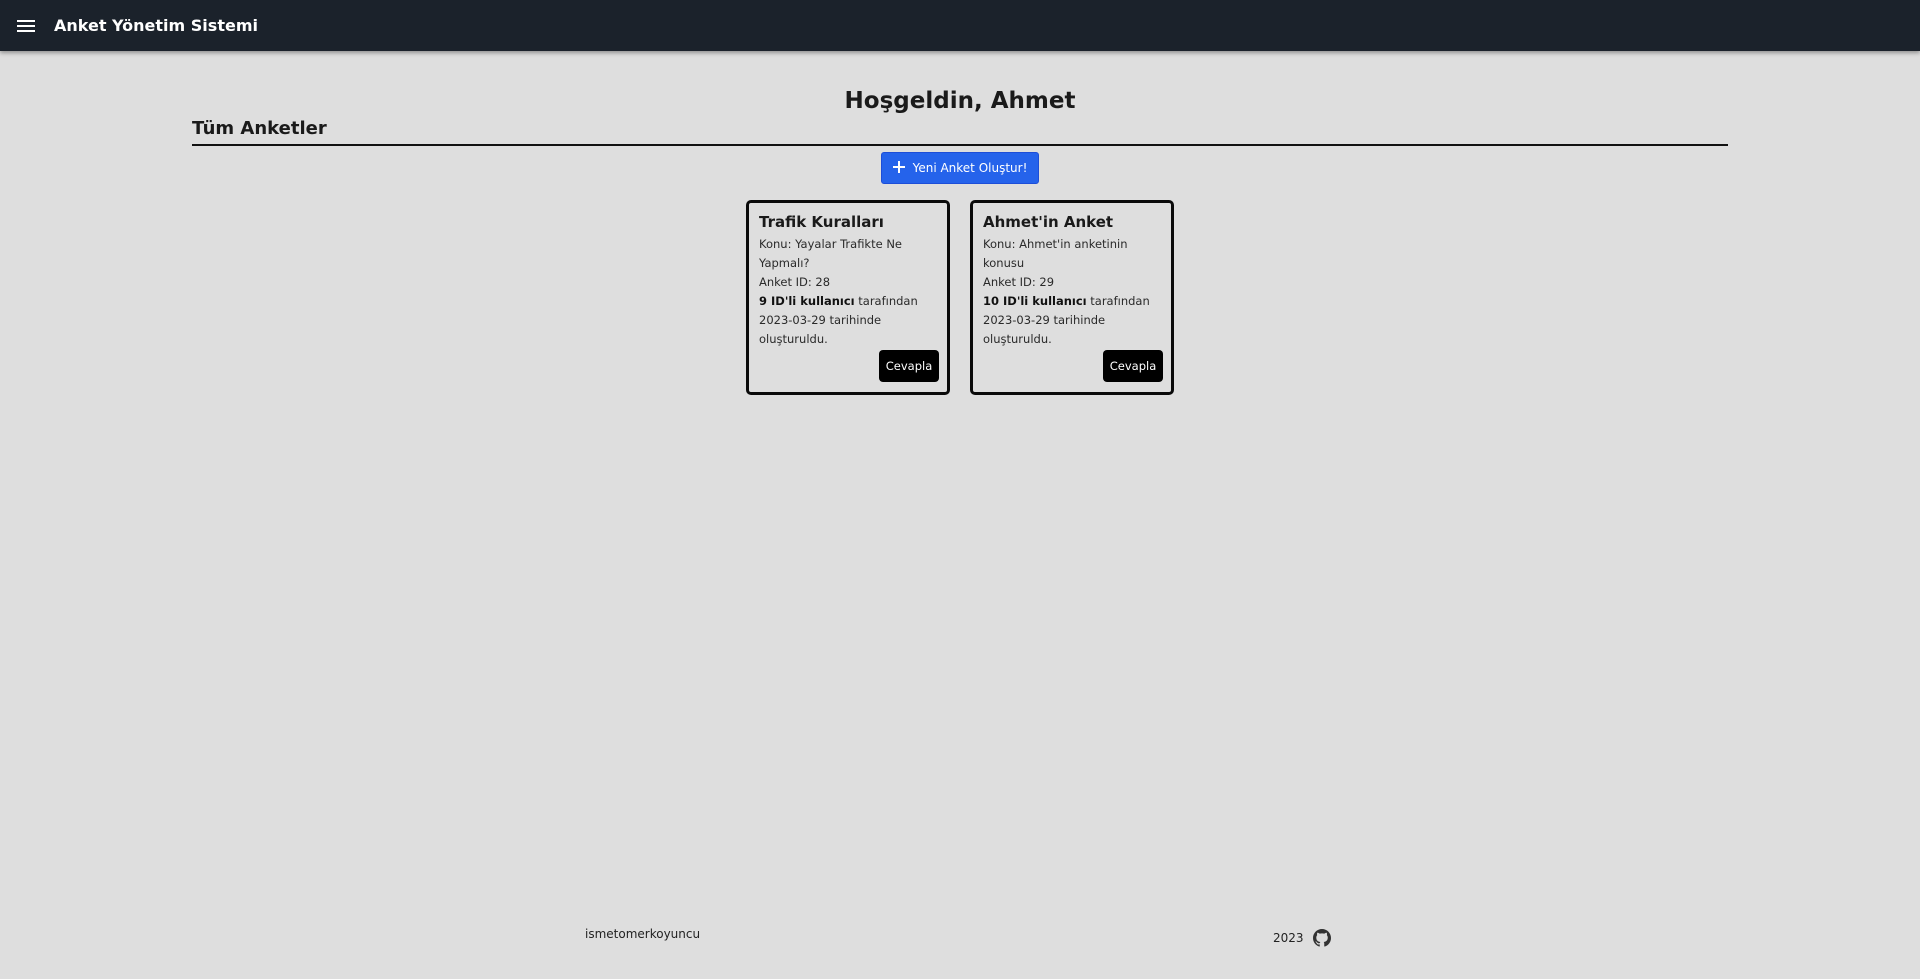 The image size is (1920, 979). What do you see at coordinates (831, 253) in the screenshot?
I see `survey-topic: Konu: Yayalar Trafikte Ne Yapmalı?` at bounding box center [831, 253].